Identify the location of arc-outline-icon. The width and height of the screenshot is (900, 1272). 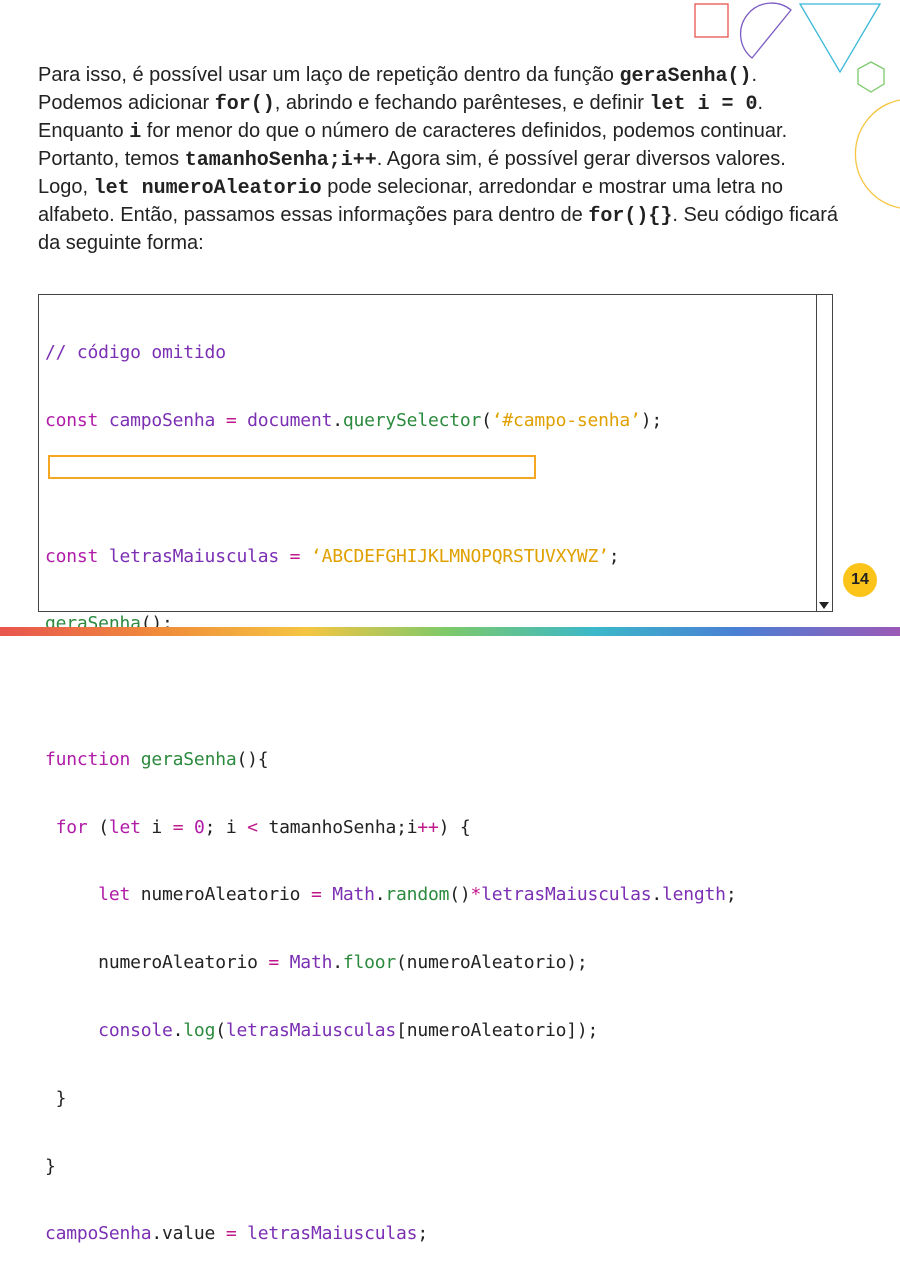
(877, 154).